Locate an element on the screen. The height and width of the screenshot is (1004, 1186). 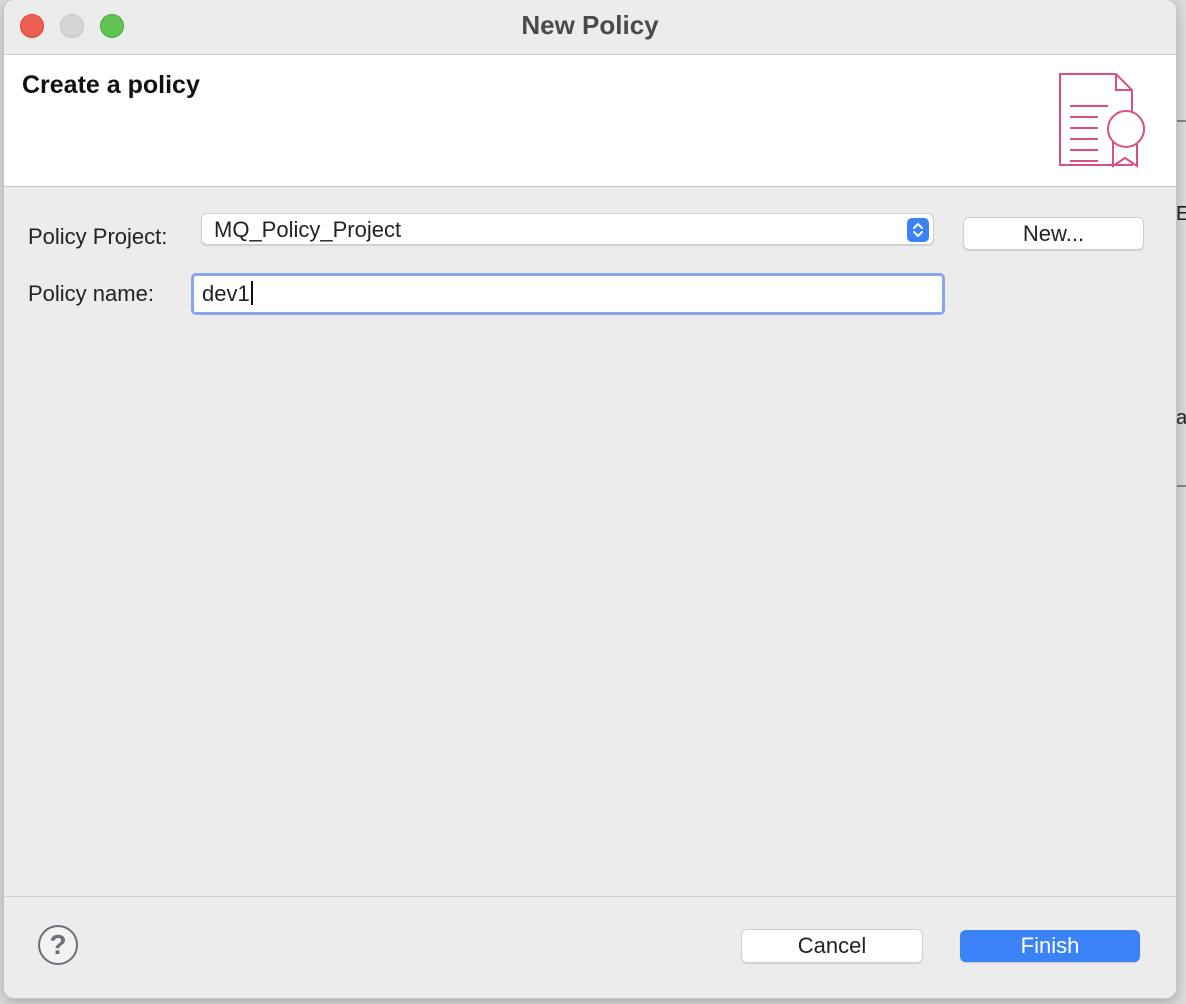
policy-project-label: Policy Project: is located at coordinates (98, 236).